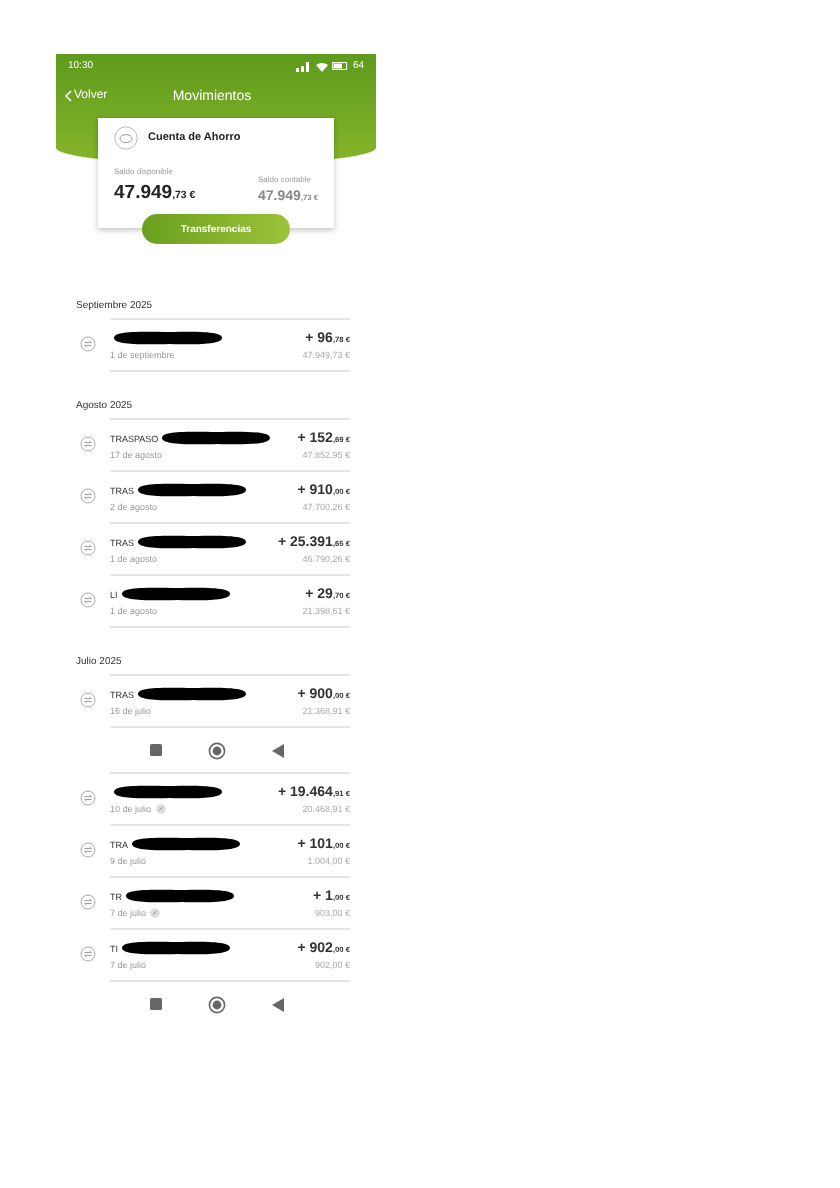  I want to click on signal-icon, so click(304, 66).